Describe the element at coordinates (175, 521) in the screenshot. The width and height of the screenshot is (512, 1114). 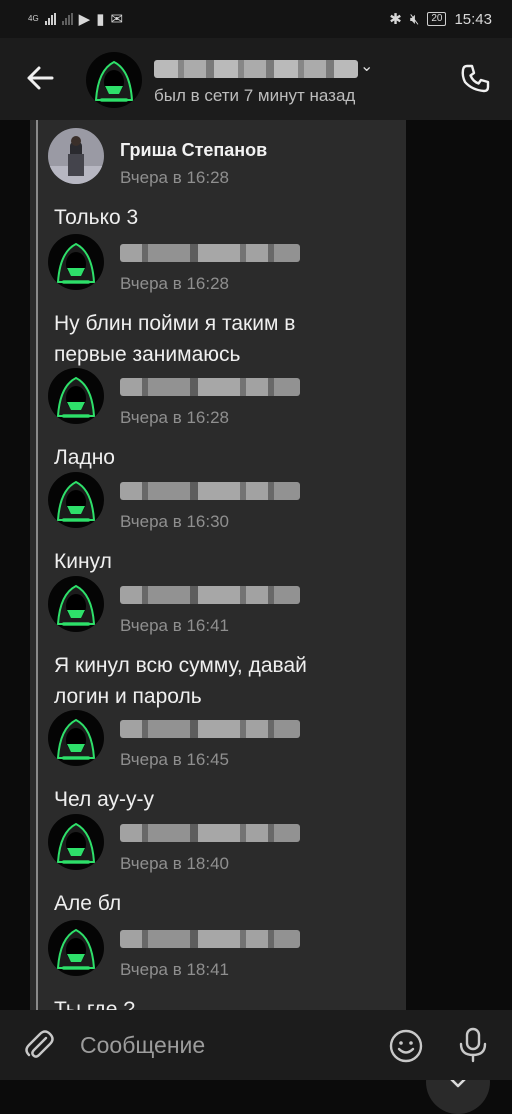
I see `message-time: Вчера в 16:30` at that location.